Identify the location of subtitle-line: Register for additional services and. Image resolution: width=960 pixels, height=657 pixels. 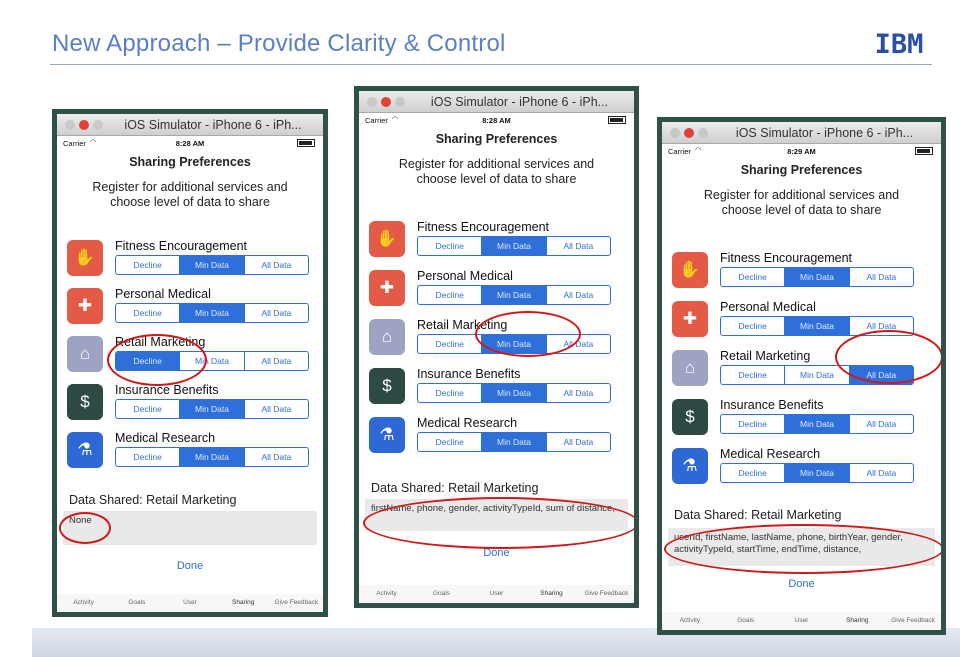
(801, 195).